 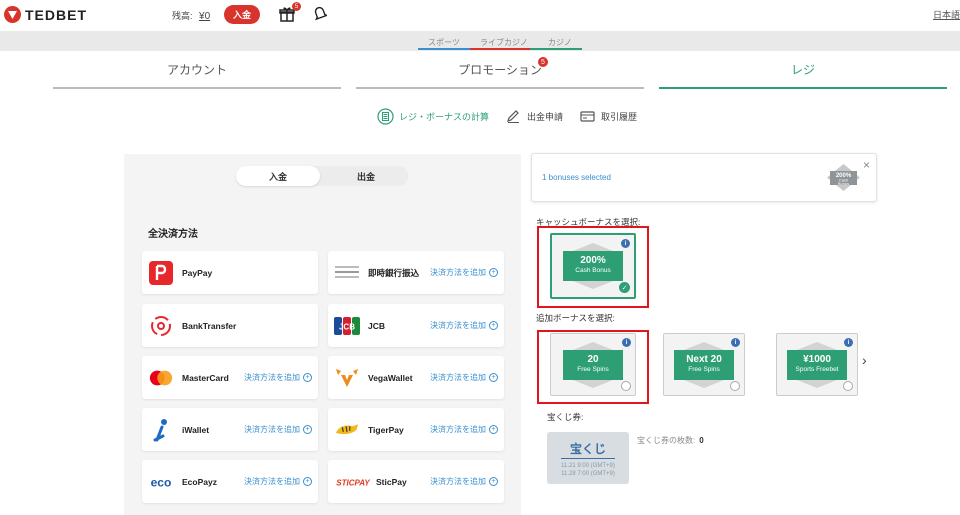 I want to click on product-nav-sports: スポーツ, so click(x=444, y=42).